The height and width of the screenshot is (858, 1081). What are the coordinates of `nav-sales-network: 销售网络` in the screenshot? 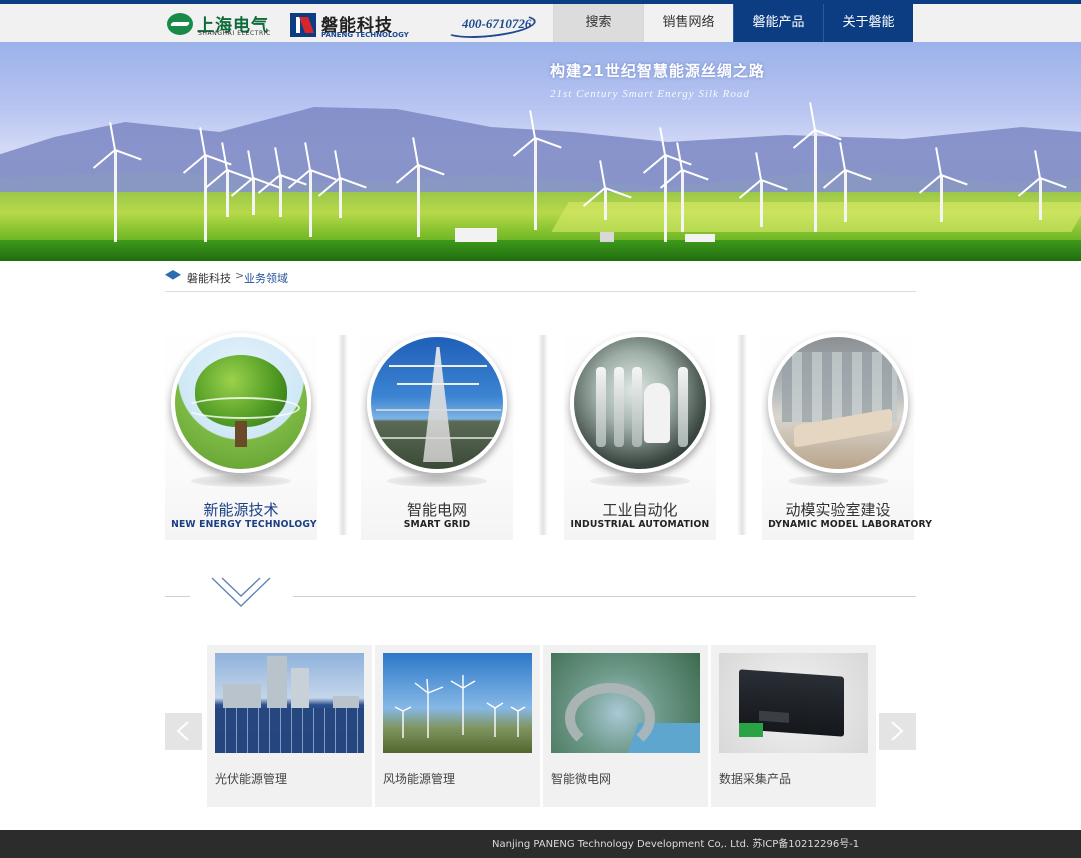 It's located at (688, 23).